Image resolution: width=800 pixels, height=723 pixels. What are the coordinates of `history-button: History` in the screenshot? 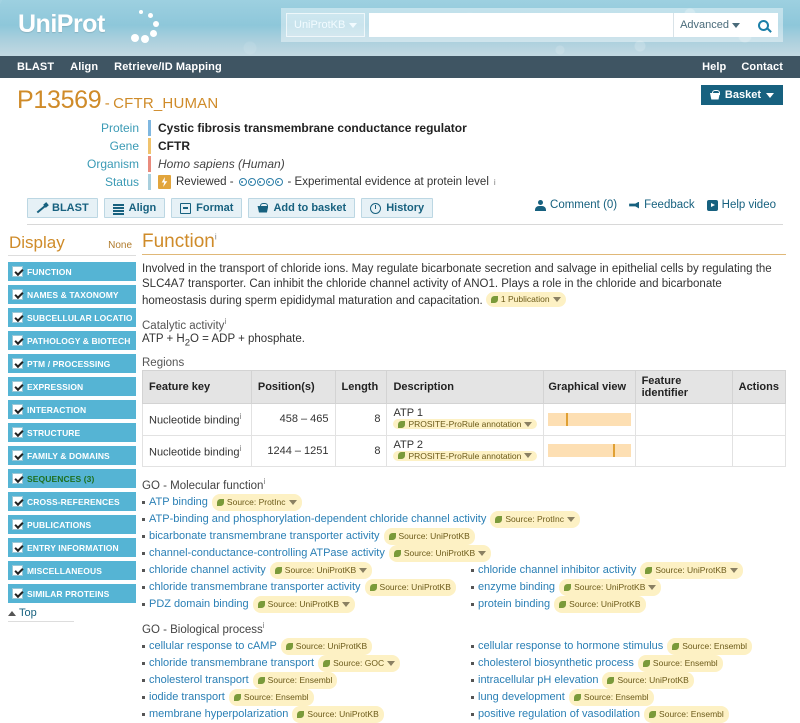 It's located at (397, 208).